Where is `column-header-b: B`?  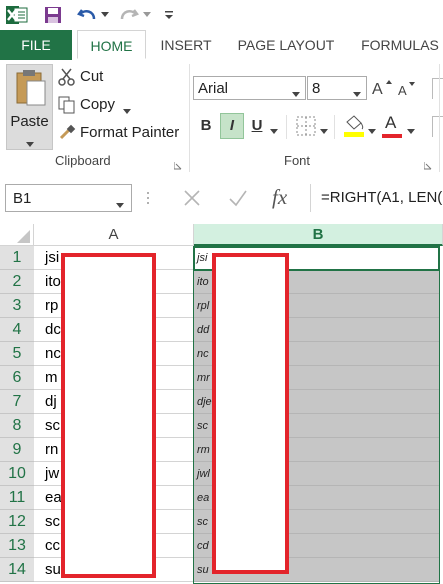 column-header-b: B is located at coordinates (318, 235).